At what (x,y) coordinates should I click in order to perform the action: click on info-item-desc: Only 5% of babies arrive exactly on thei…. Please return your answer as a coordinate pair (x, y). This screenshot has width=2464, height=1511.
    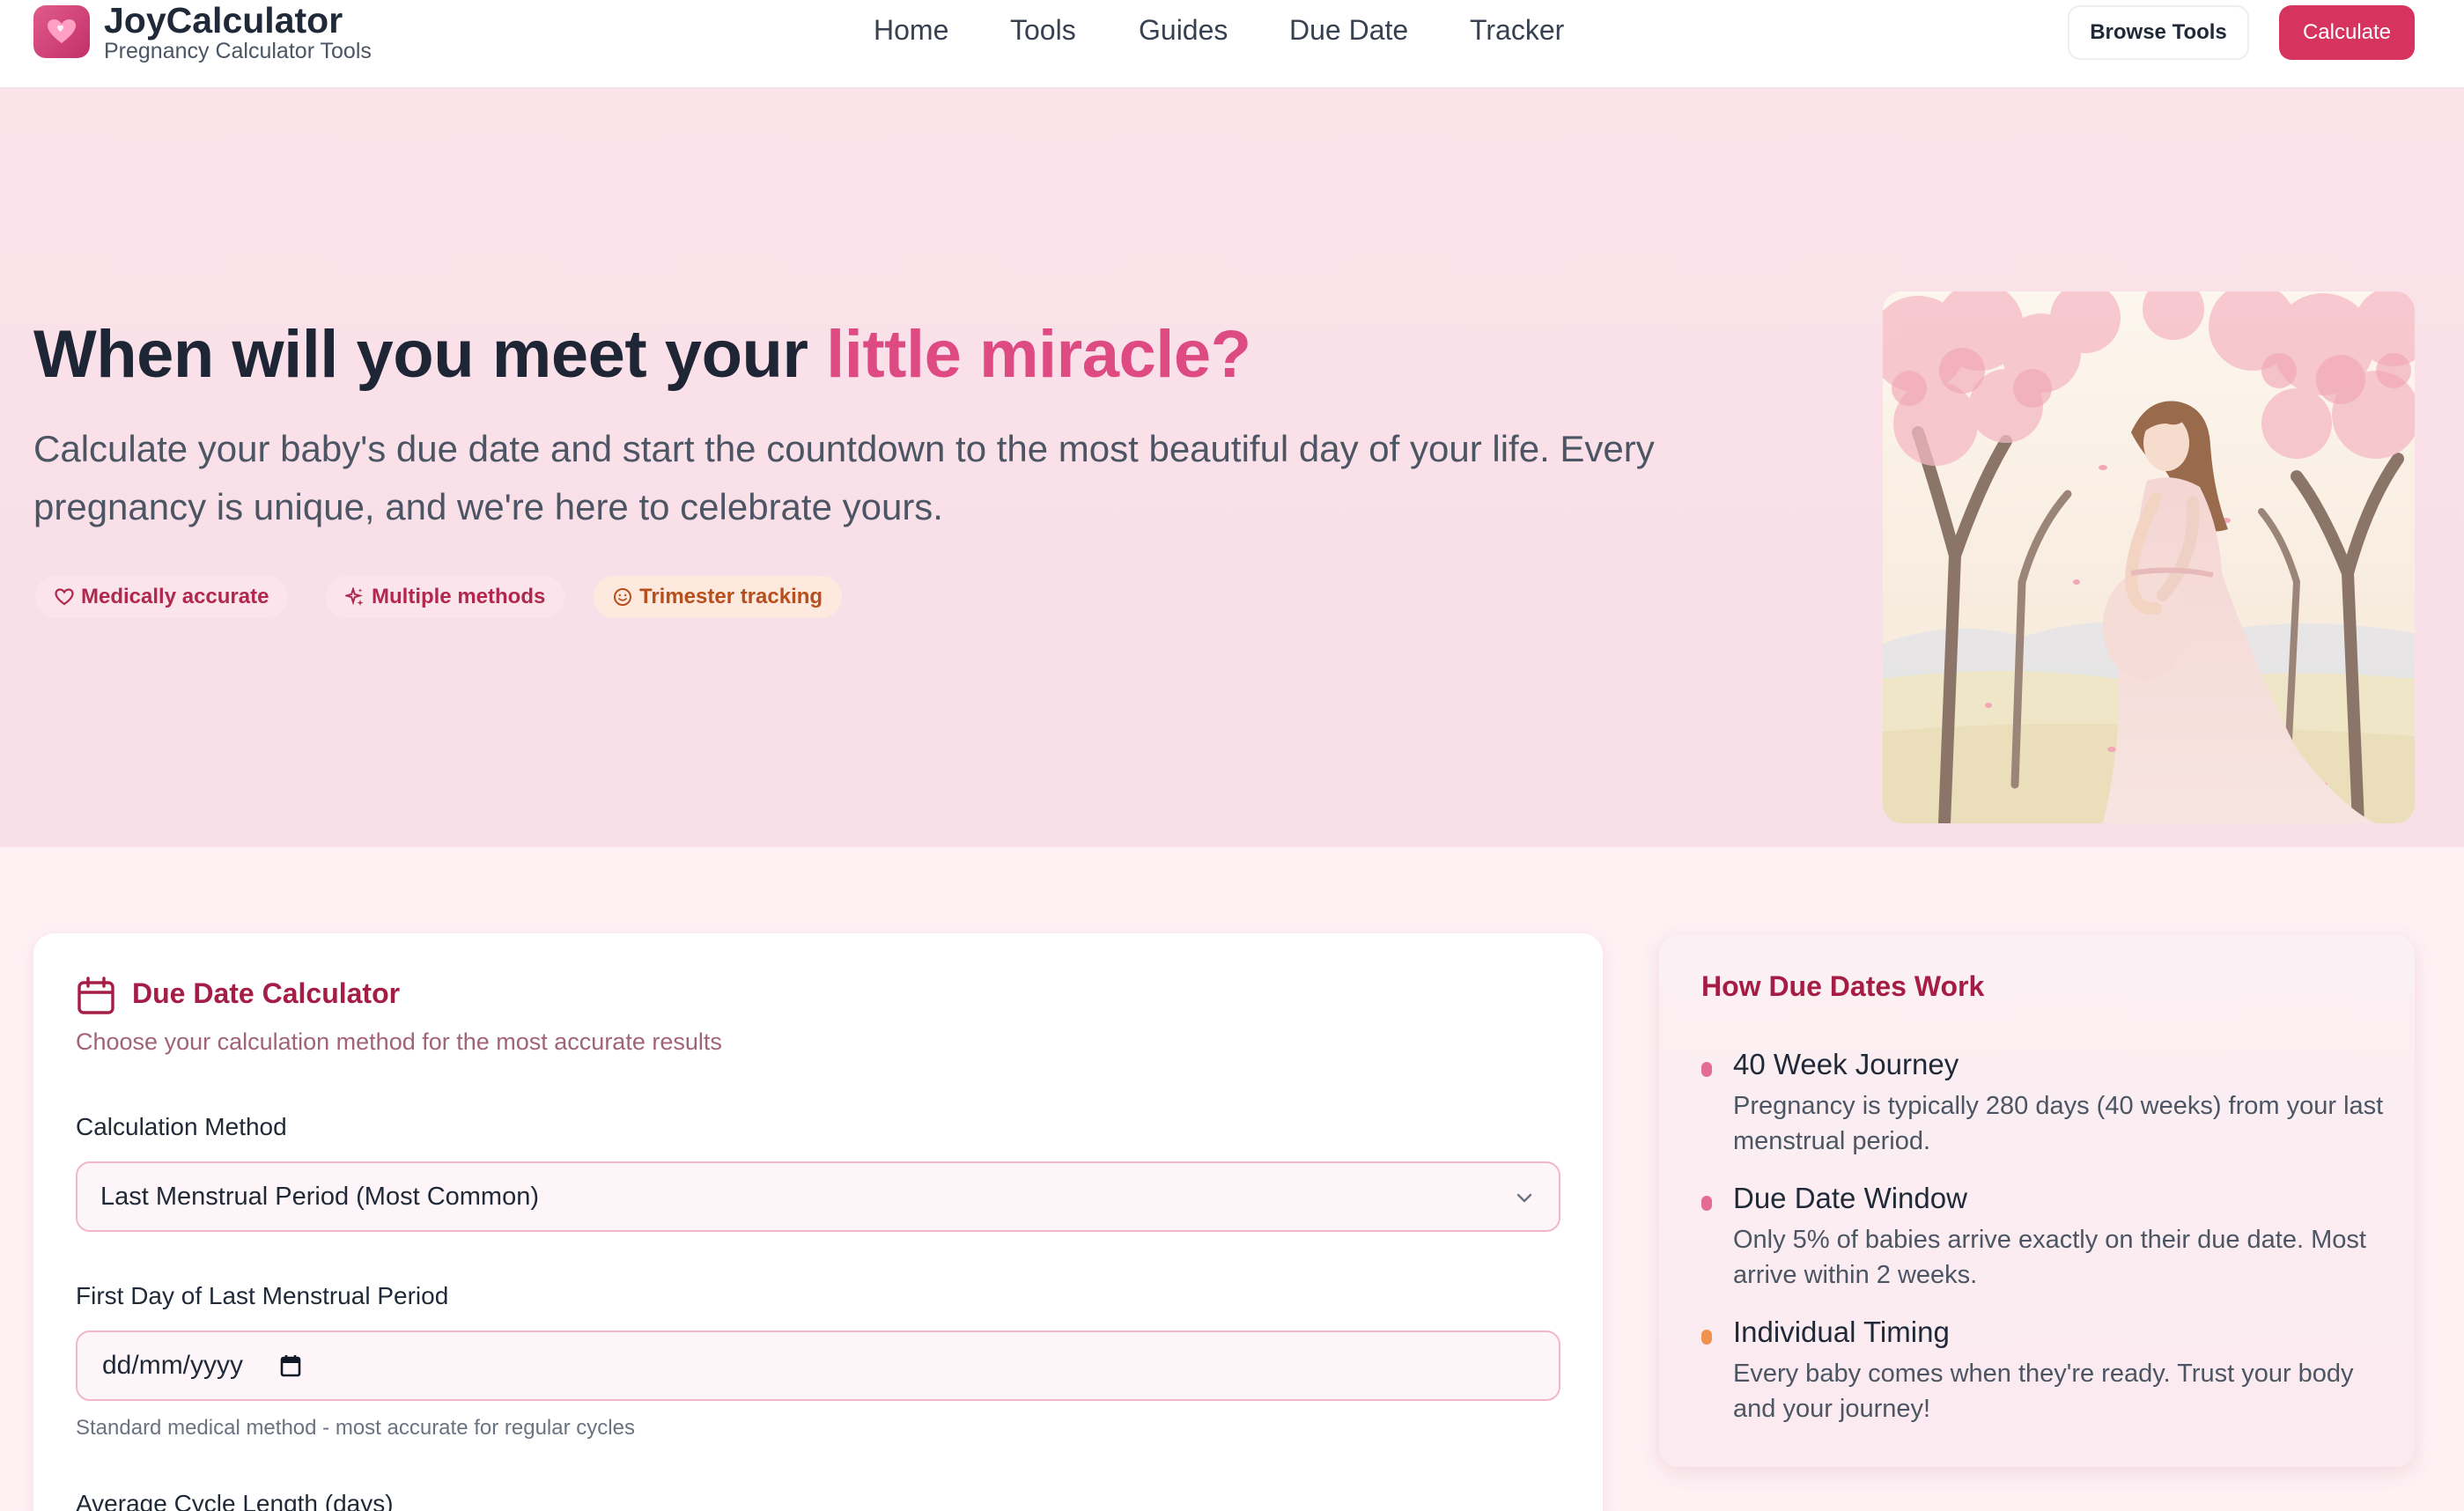
    Looking at the image, I should click on (2049, 1257).